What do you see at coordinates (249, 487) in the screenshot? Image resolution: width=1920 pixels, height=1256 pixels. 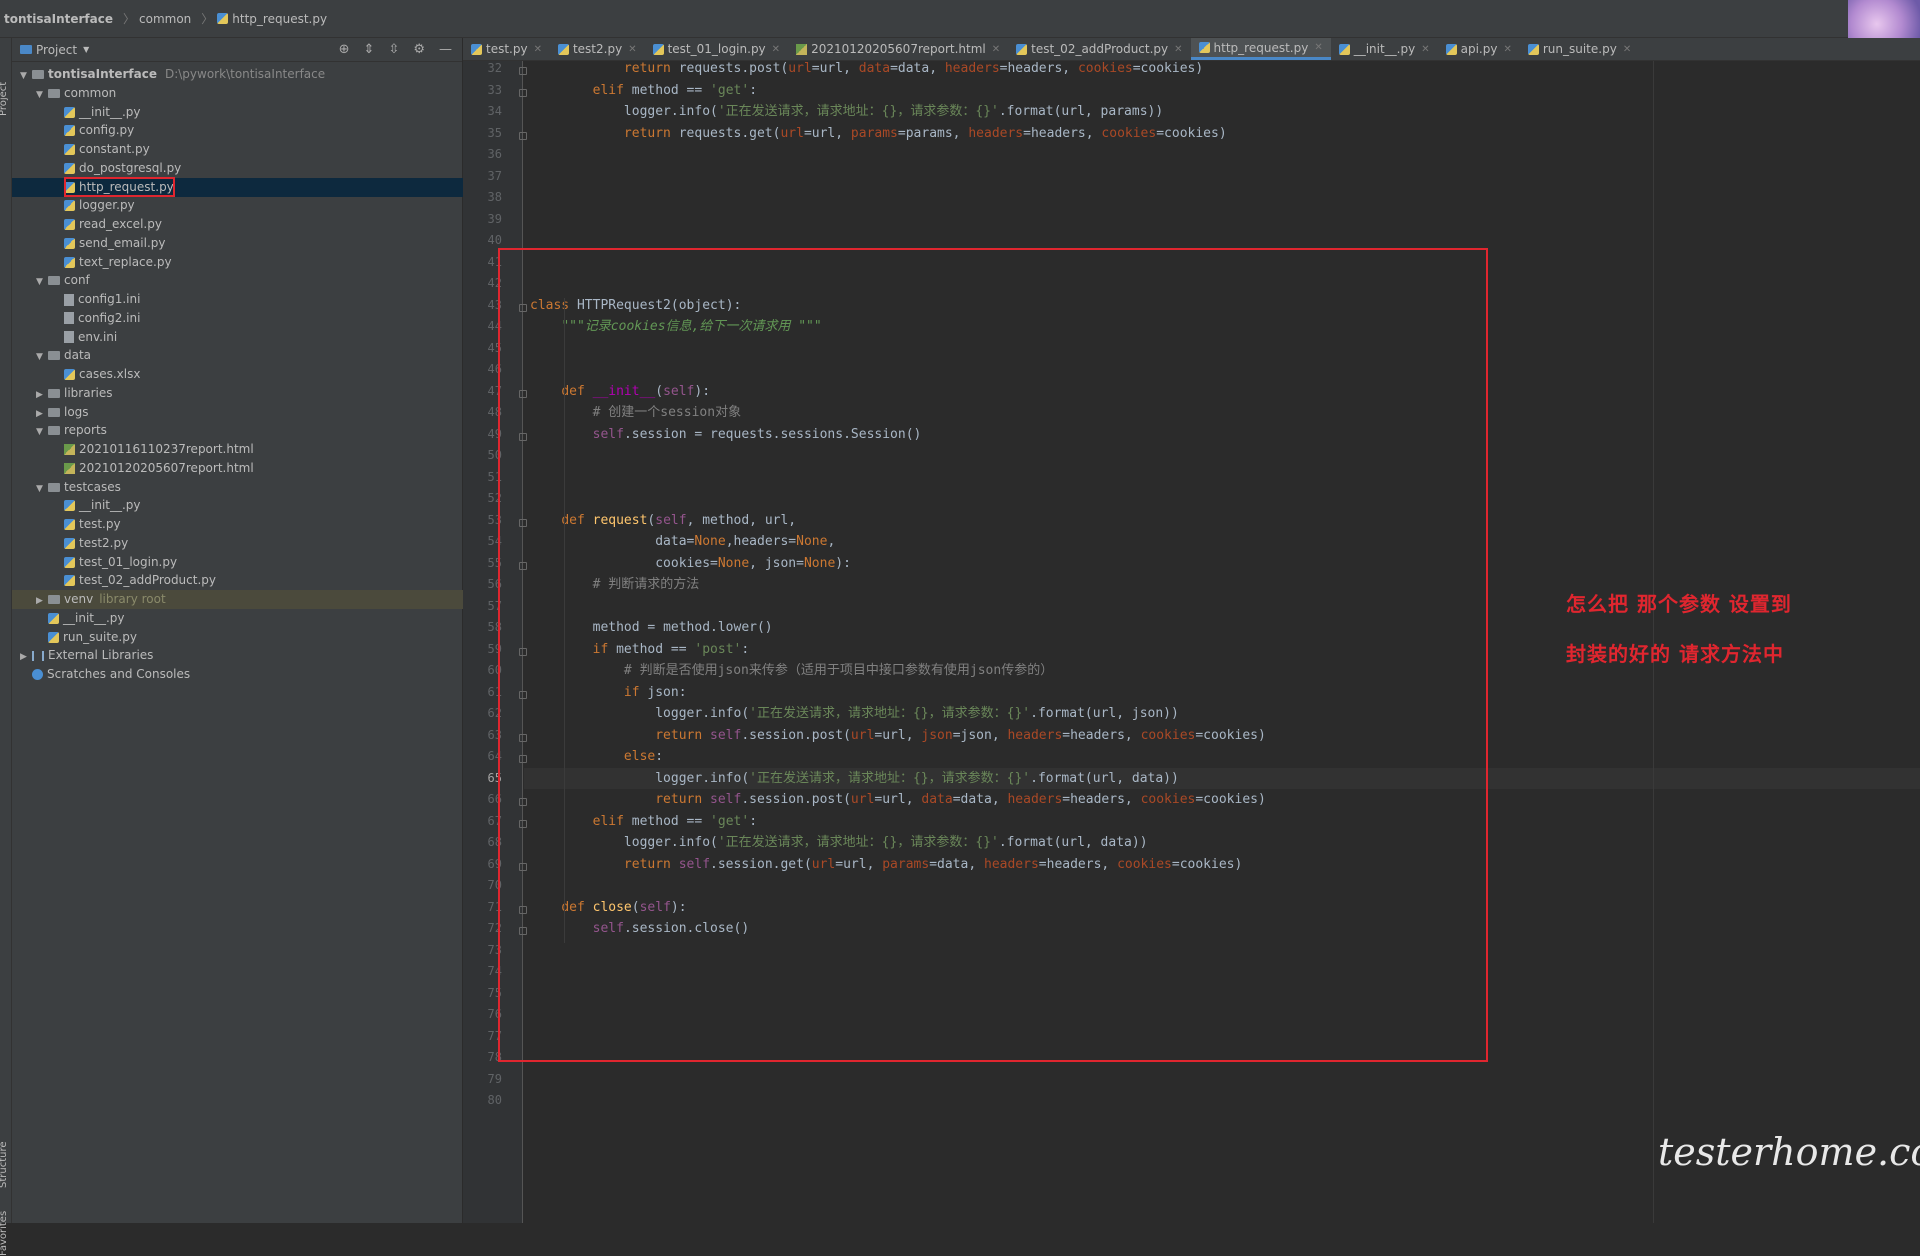 I see `tree-item: ▼ testcases` at bounding box center [249, 487].